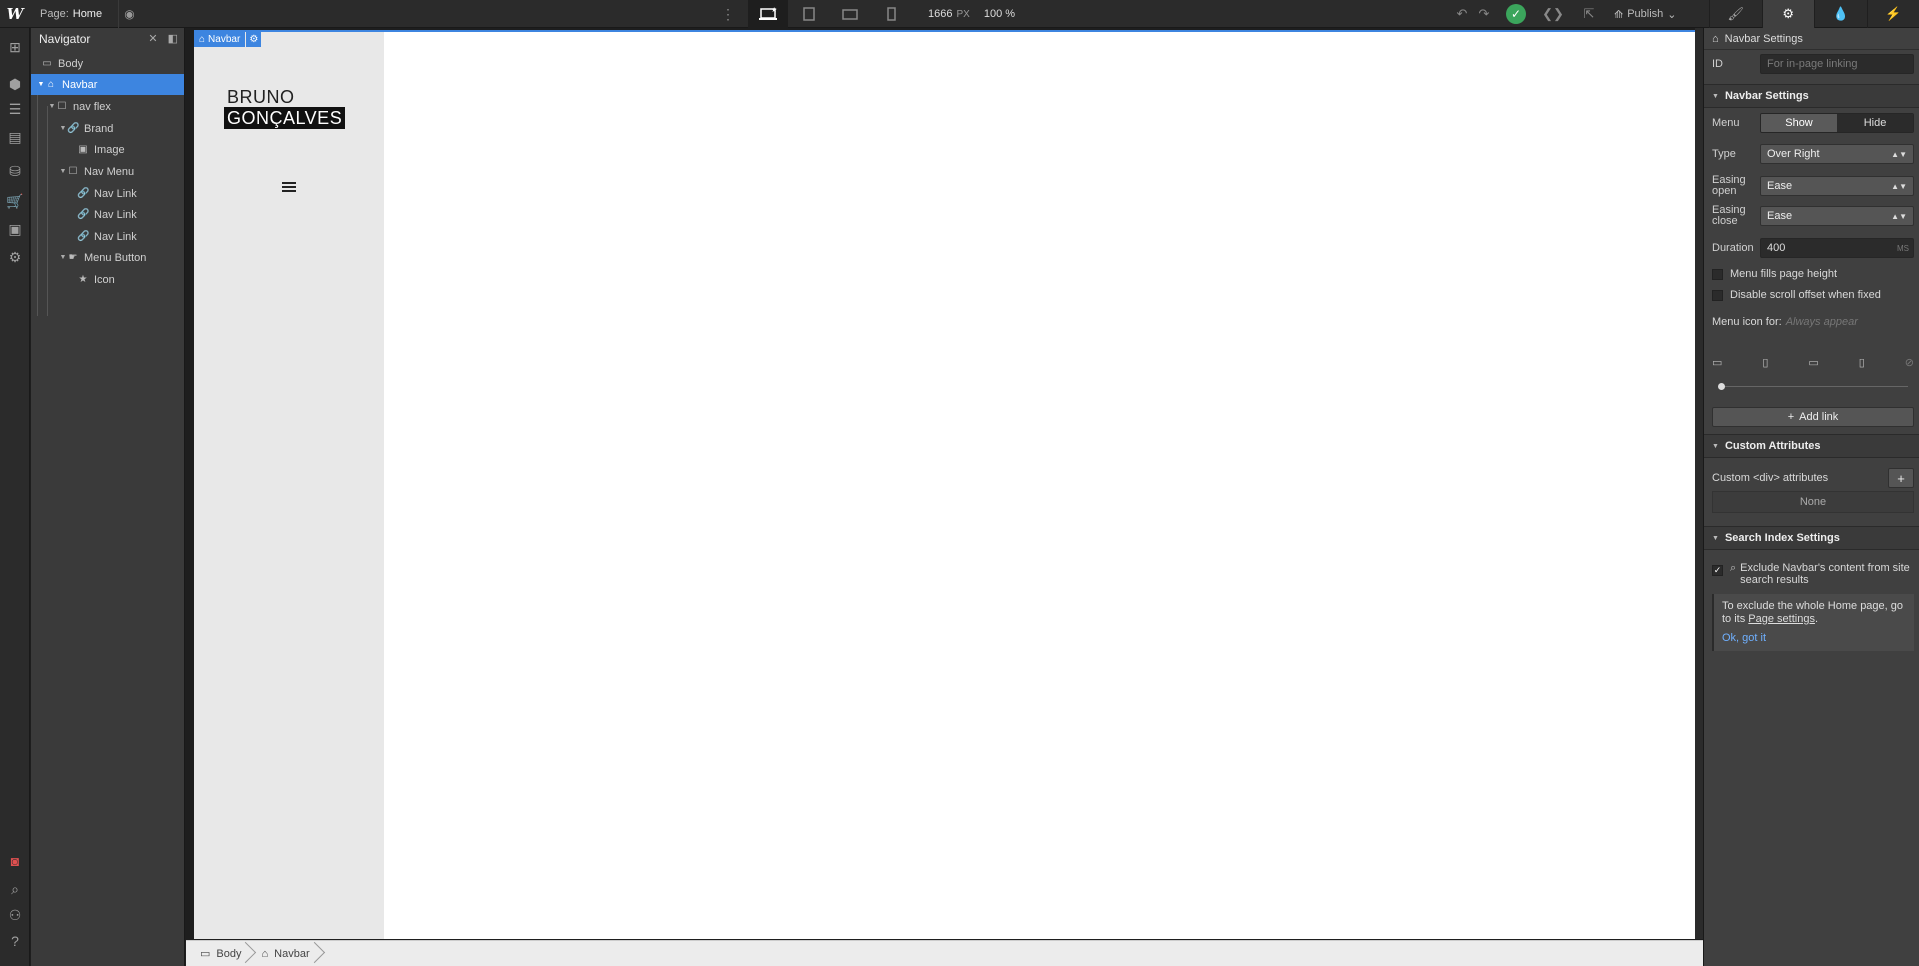 This screenshot has height=966, width=1919. Describe the element at coordinates (1717, 570) in the screenshot. I see `exclude-checkbox: ✓` at that location.